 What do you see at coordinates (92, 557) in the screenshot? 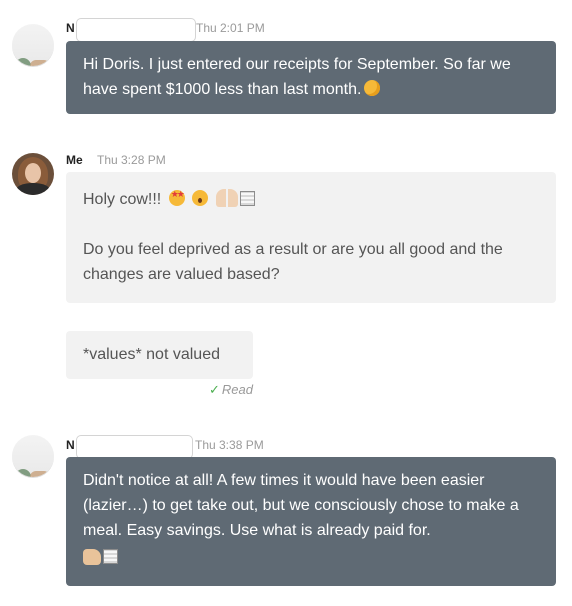
I see `thumbs-up-emoji-icon` at bounding box center [92, 557].